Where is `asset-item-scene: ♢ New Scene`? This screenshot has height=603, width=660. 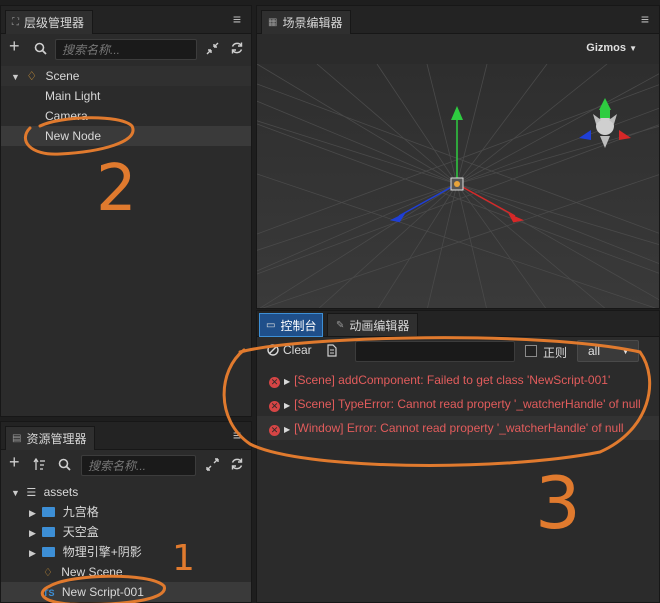
asset-item-scene: ♢ New Scene is located at coordinates (126, 572).